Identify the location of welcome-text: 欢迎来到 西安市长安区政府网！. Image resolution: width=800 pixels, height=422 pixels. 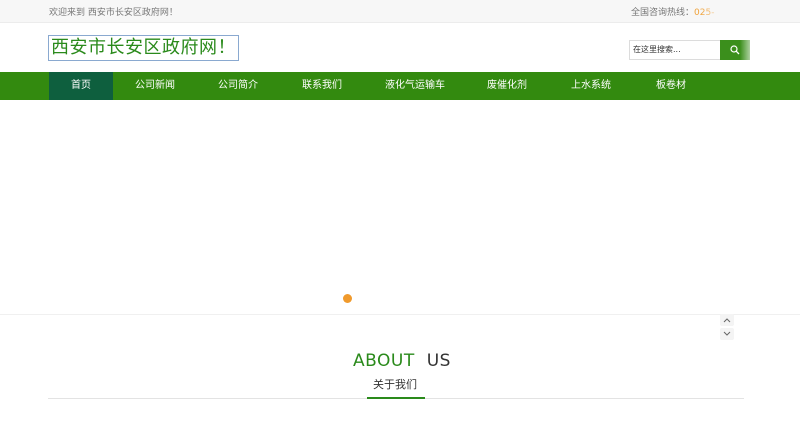
(113, 13).